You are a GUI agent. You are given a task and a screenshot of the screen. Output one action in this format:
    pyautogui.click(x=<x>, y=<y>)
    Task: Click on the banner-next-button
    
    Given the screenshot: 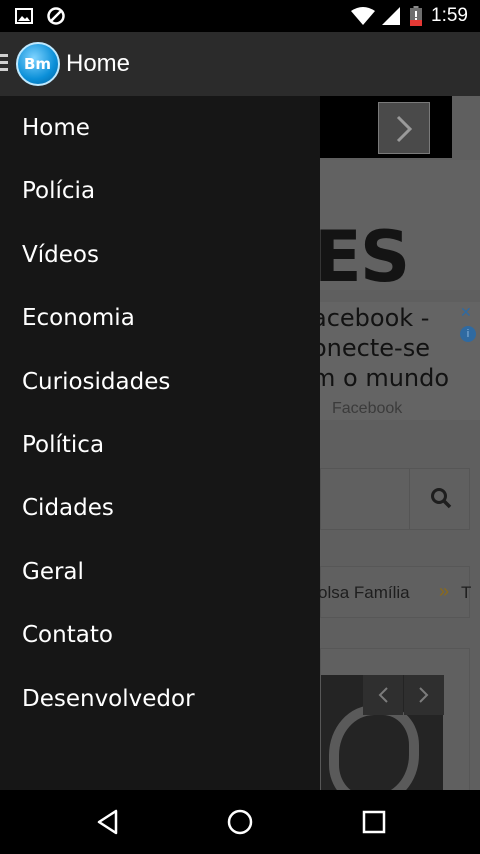 What is the action you would take?
    pyautogui.click(x=404, y=128)
    